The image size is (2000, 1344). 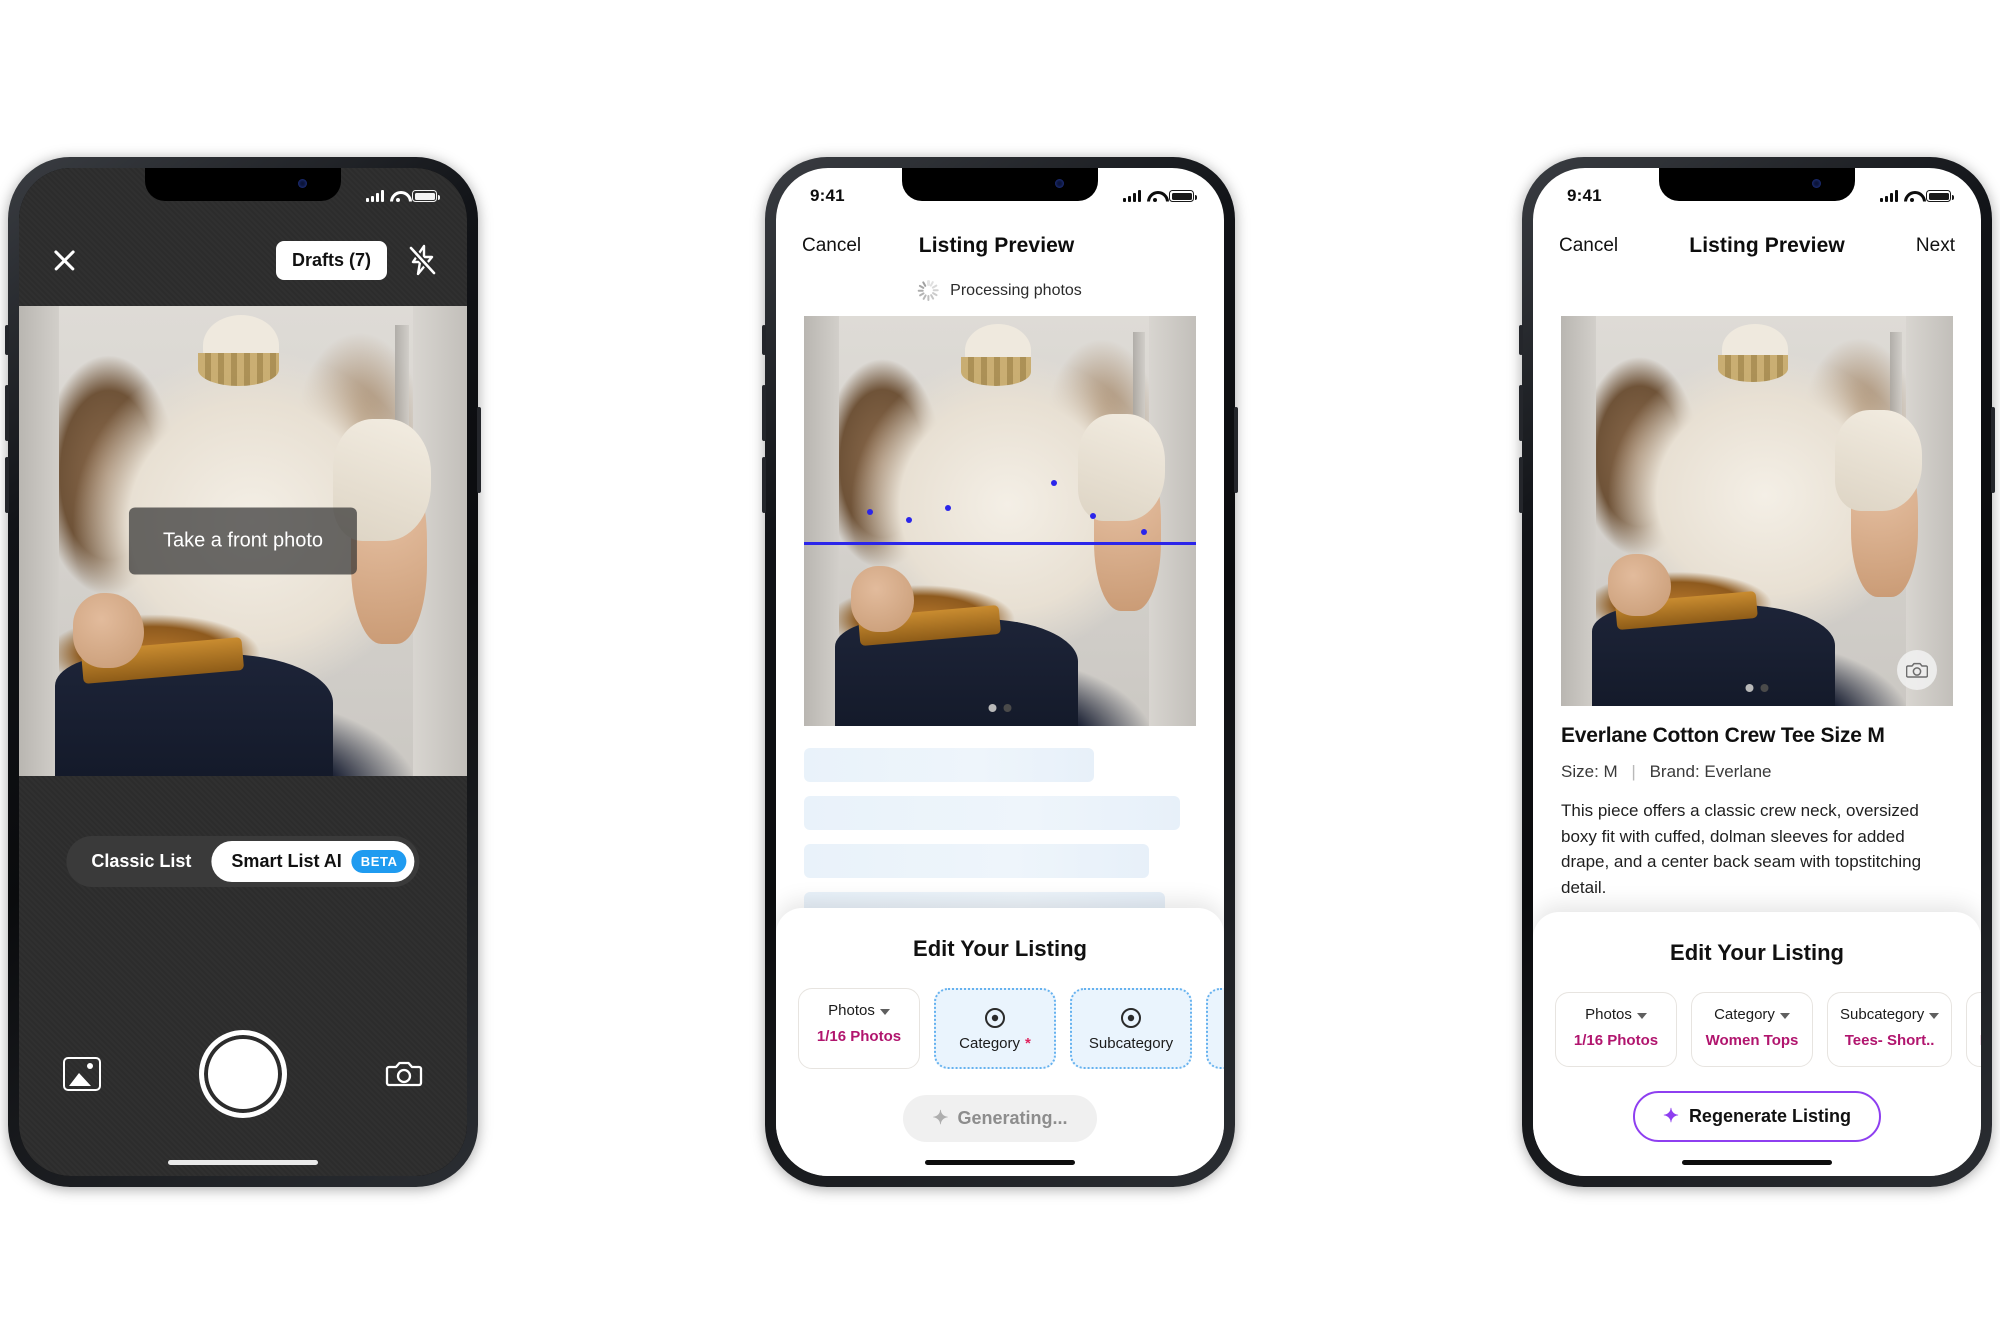 I want to click on chip-subcategory: Subcategory, so click(x=1131, y=1028).